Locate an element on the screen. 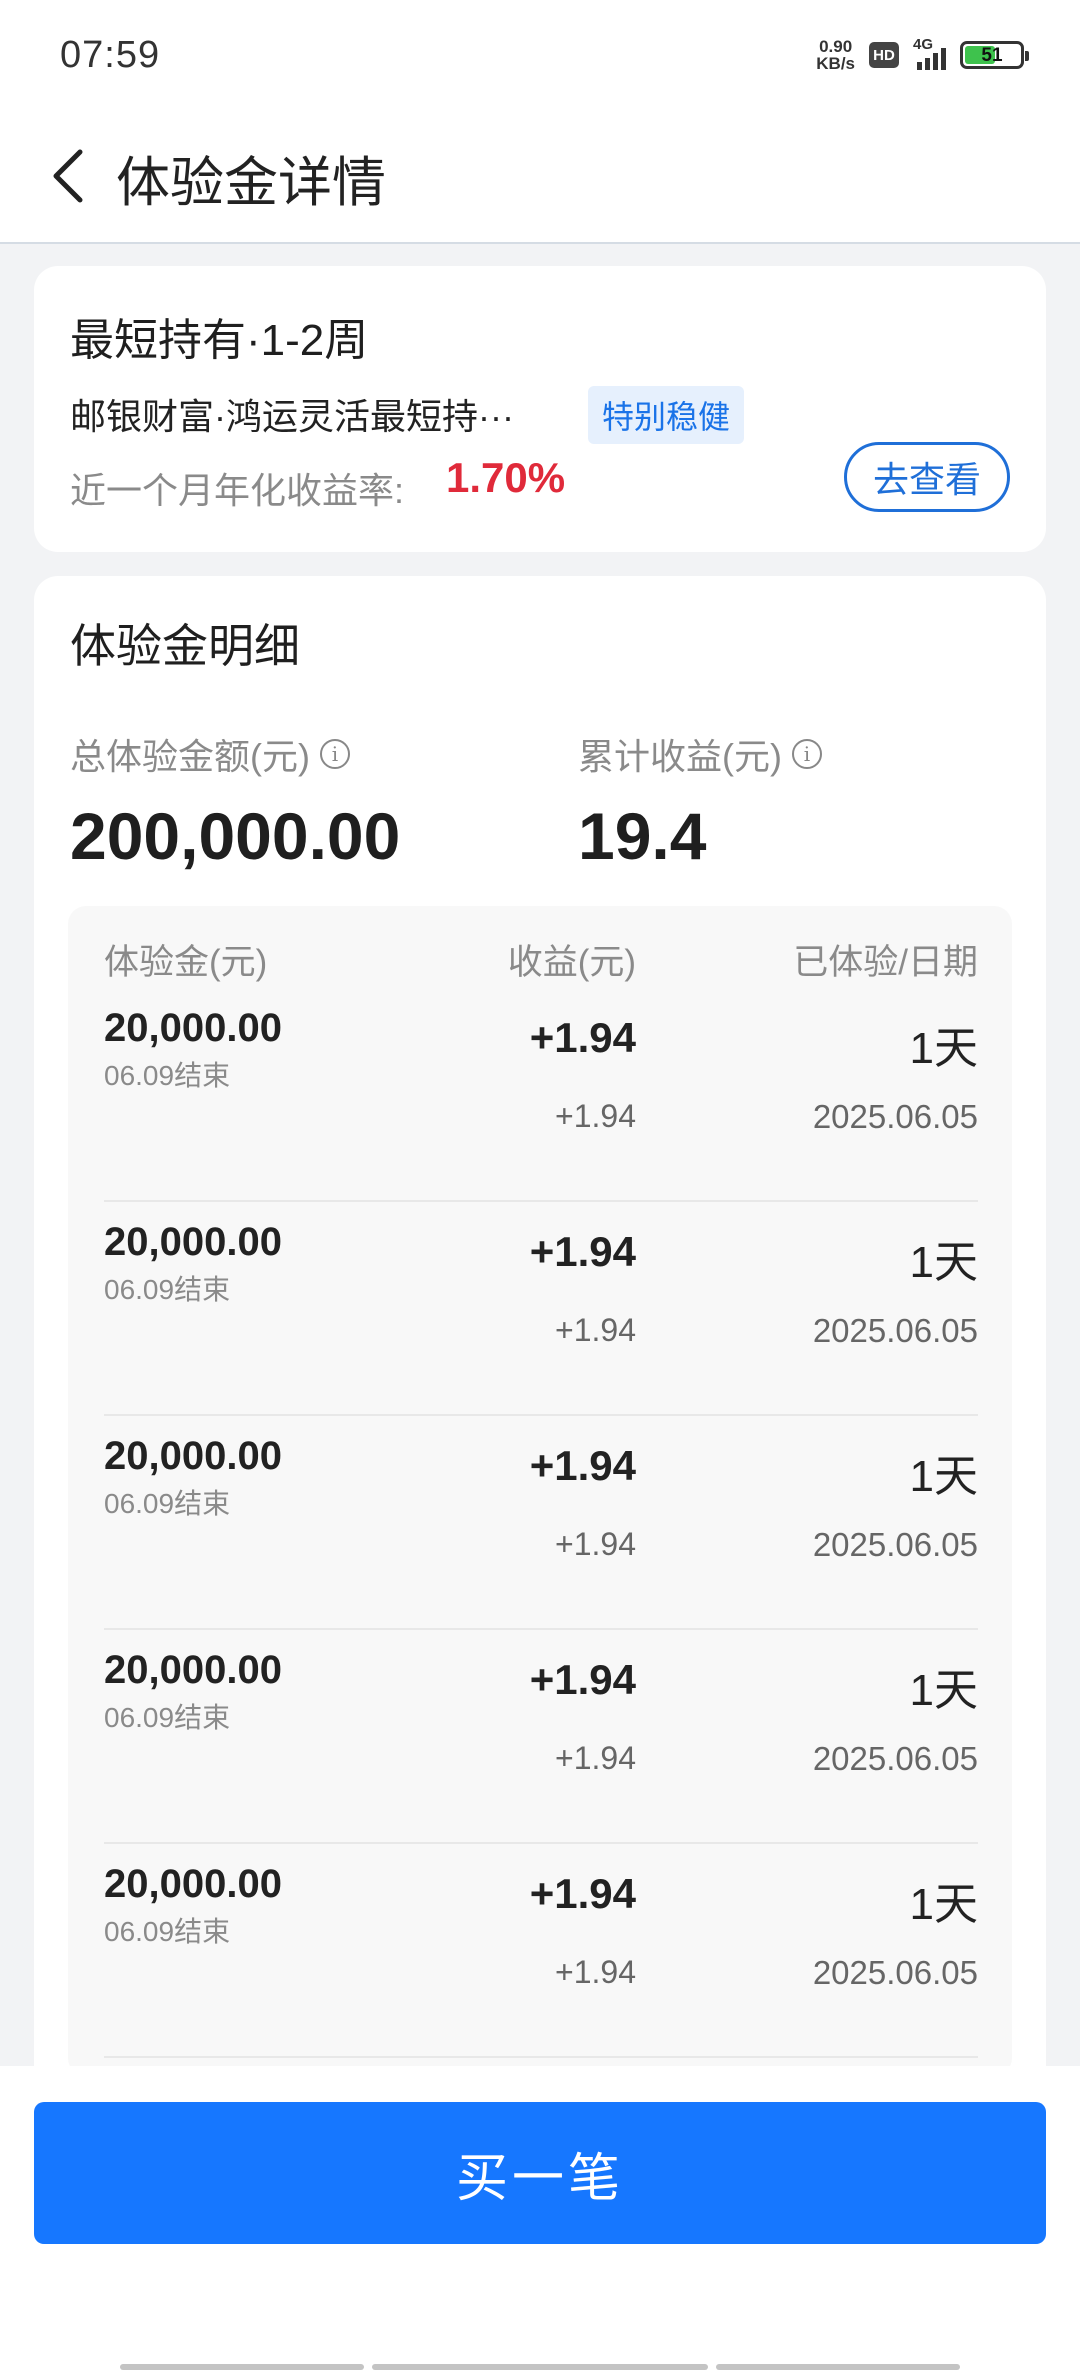 Image resolution: width=1080 pixels, height=2376 pixels. detail-title: 体验金明细 is located at coordinates (185, 646).